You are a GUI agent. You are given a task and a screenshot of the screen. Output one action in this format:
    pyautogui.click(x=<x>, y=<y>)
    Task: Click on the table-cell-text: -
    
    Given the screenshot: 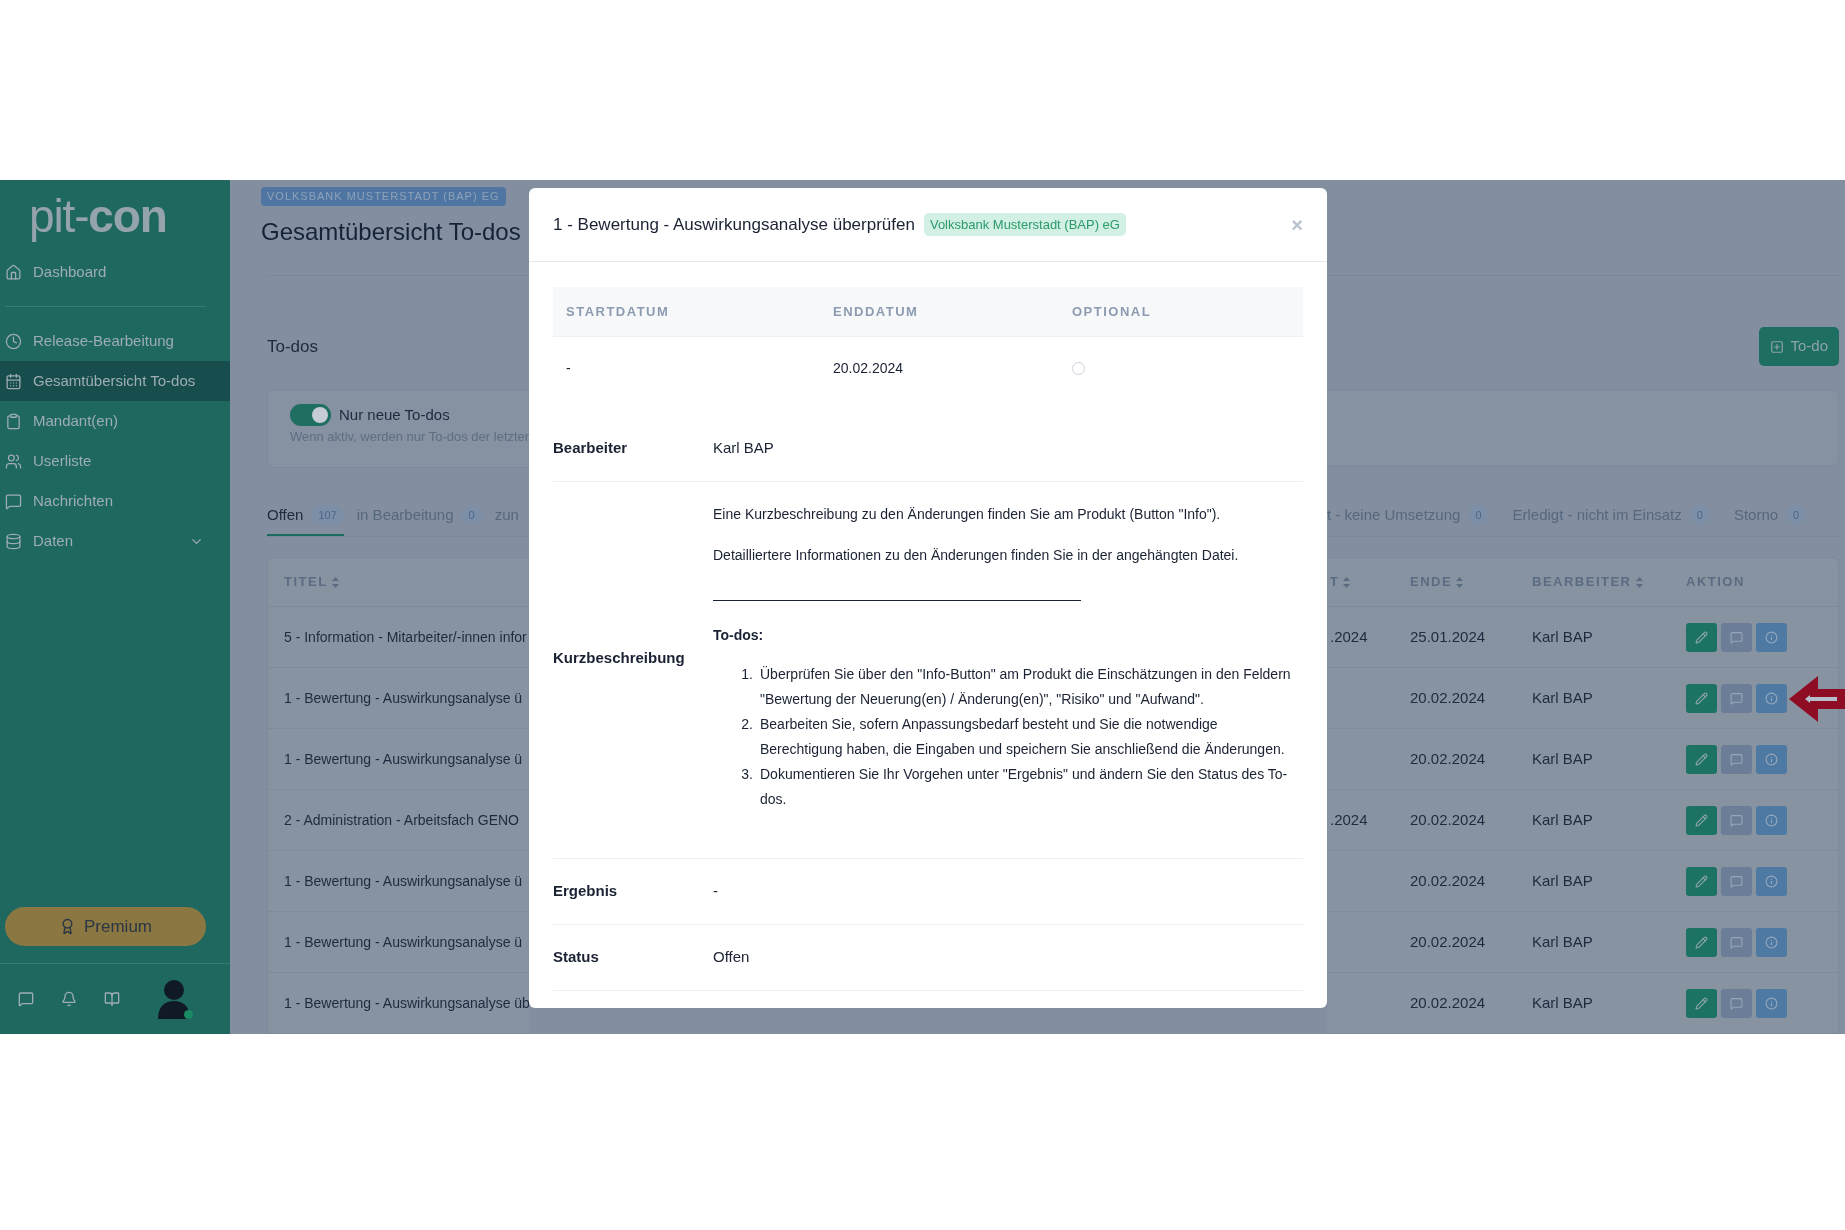 What is the action you would take?
    pyautogui.click(x=569, y=368)
    